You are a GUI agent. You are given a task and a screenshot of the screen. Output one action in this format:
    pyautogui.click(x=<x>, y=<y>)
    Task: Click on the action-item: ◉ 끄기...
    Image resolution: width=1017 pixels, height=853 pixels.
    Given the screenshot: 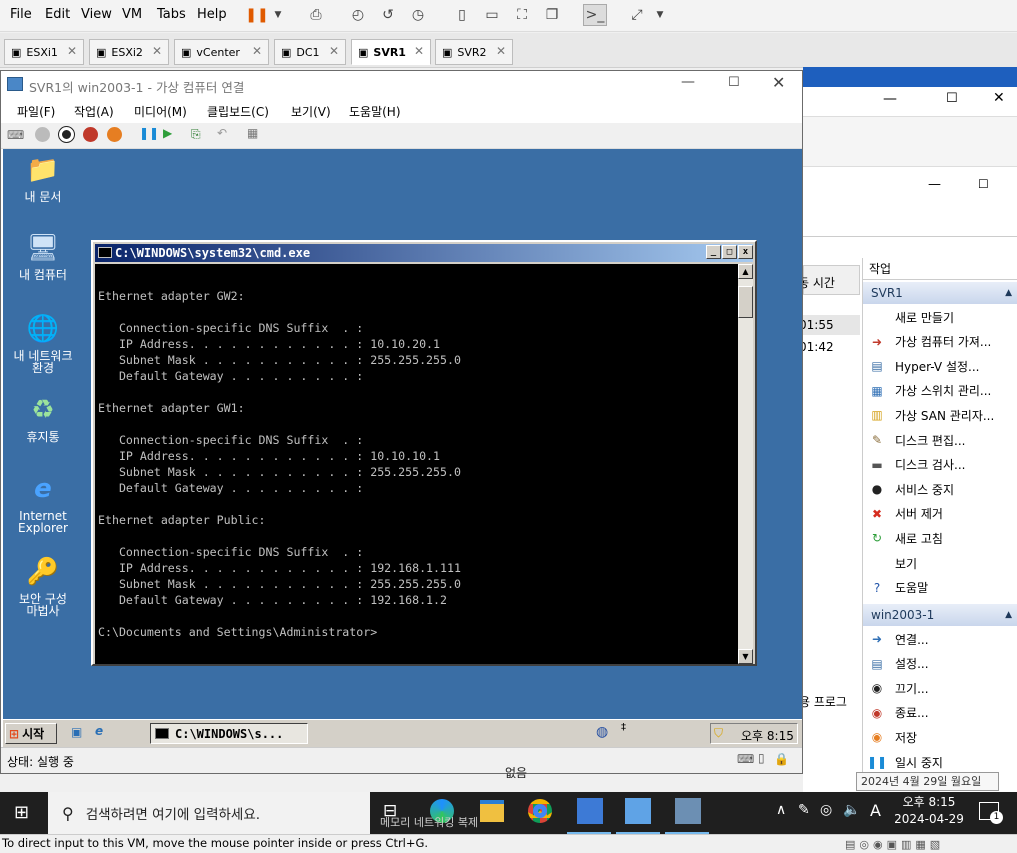 What is the action you would take?
    pyautogui.click(x=943, y=688)
    